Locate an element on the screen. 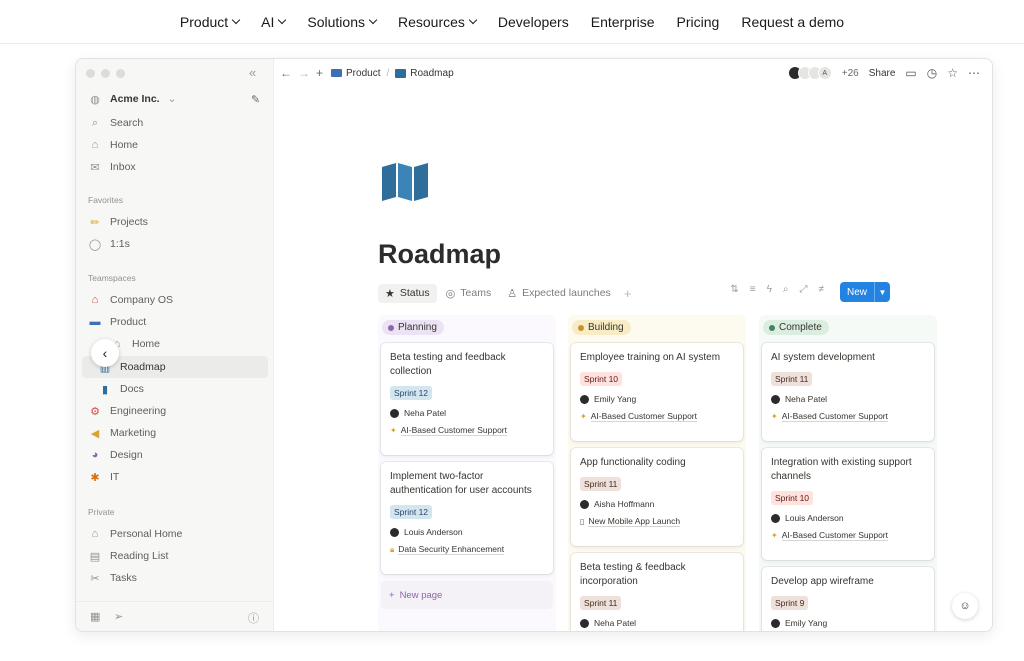 This screenshot has height=661, width=1024. gear-icon: ⚙ is located at coordinates (95, 411).